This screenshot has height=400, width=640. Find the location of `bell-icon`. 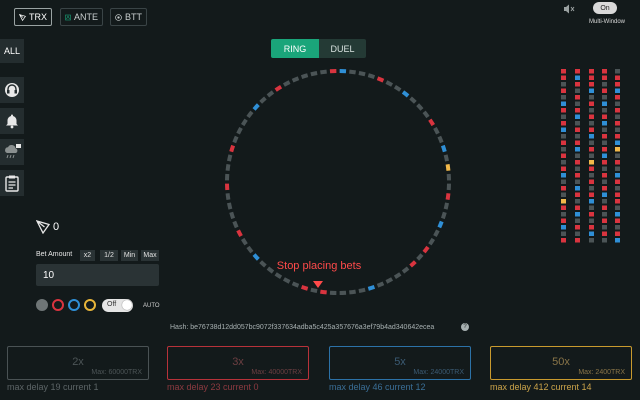

bell-icon is located at coordinates (12, 121).